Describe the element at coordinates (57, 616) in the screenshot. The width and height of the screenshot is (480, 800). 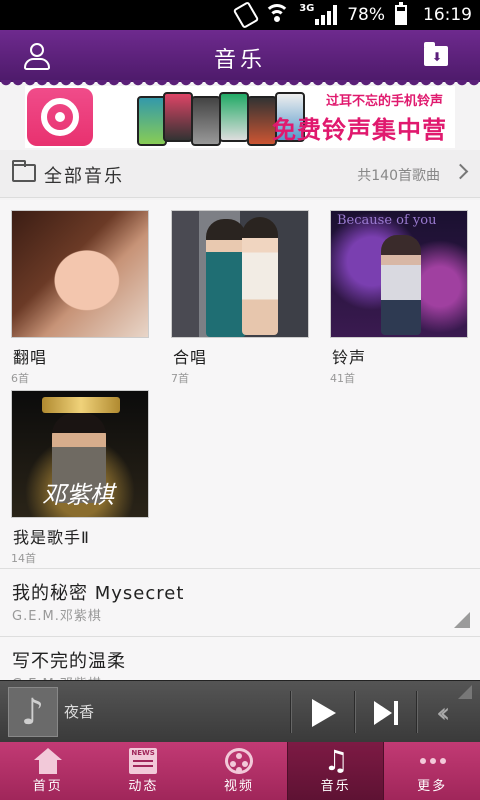
I see `song-artist: G.E.M.邓紫棋` at that location.